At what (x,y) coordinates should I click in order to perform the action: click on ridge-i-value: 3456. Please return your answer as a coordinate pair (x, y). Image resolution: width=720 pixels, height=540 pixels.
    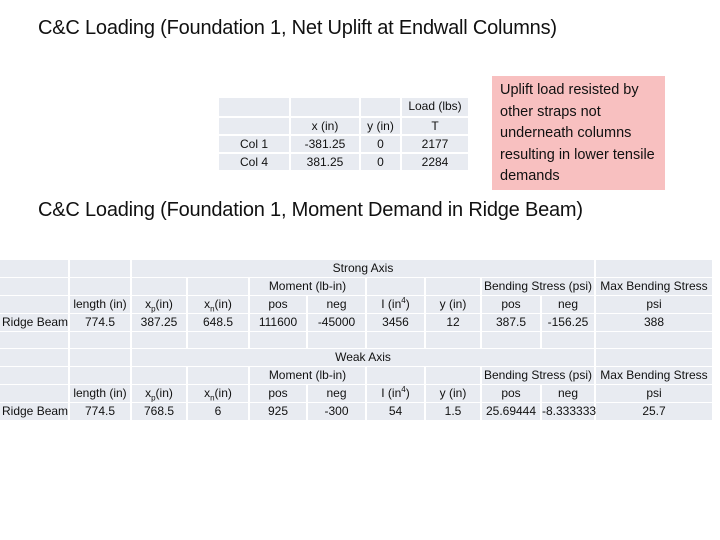
    Looking at the image, I should click on (395, 322).